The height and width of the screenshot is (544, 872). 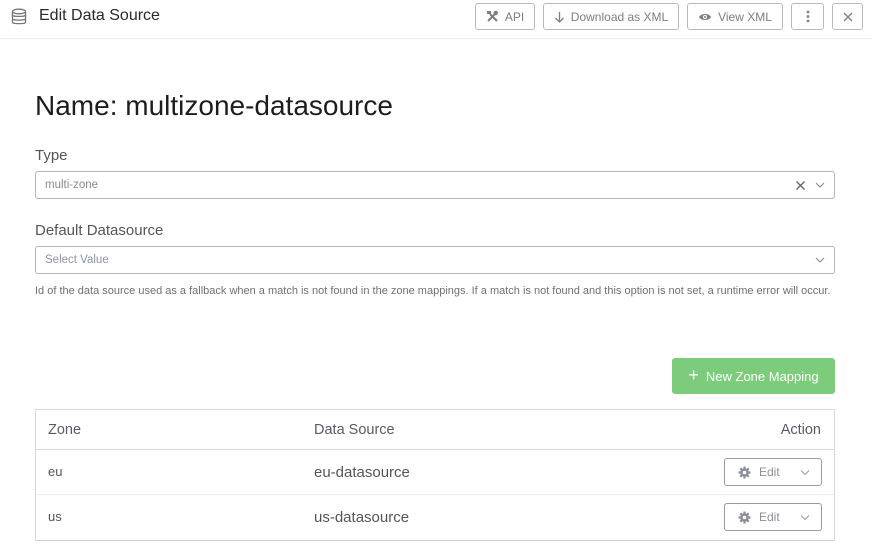 What do you see at coordinates (514, 16) in the screenshot?
I see `api-button-label: API` at bounding box center [514, 16].